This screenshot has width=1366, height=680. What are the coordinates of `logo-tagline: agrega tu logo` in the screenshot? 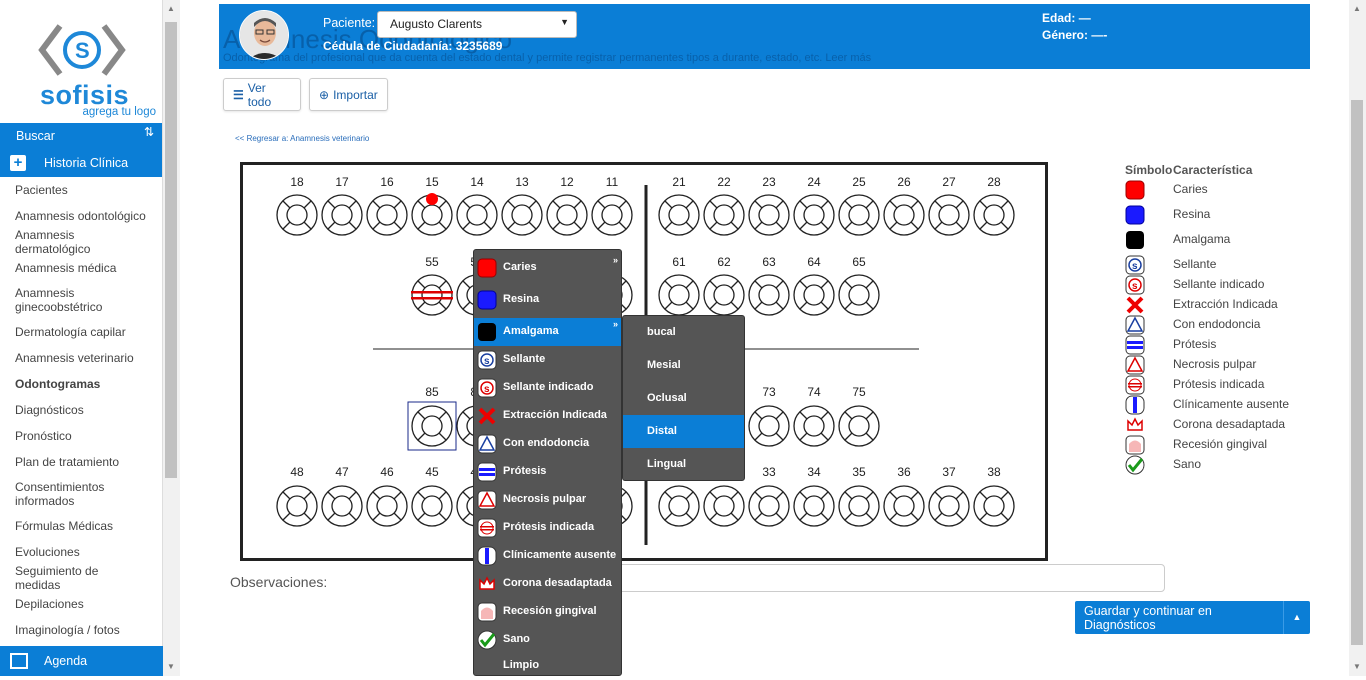 It's located at (119, 112).